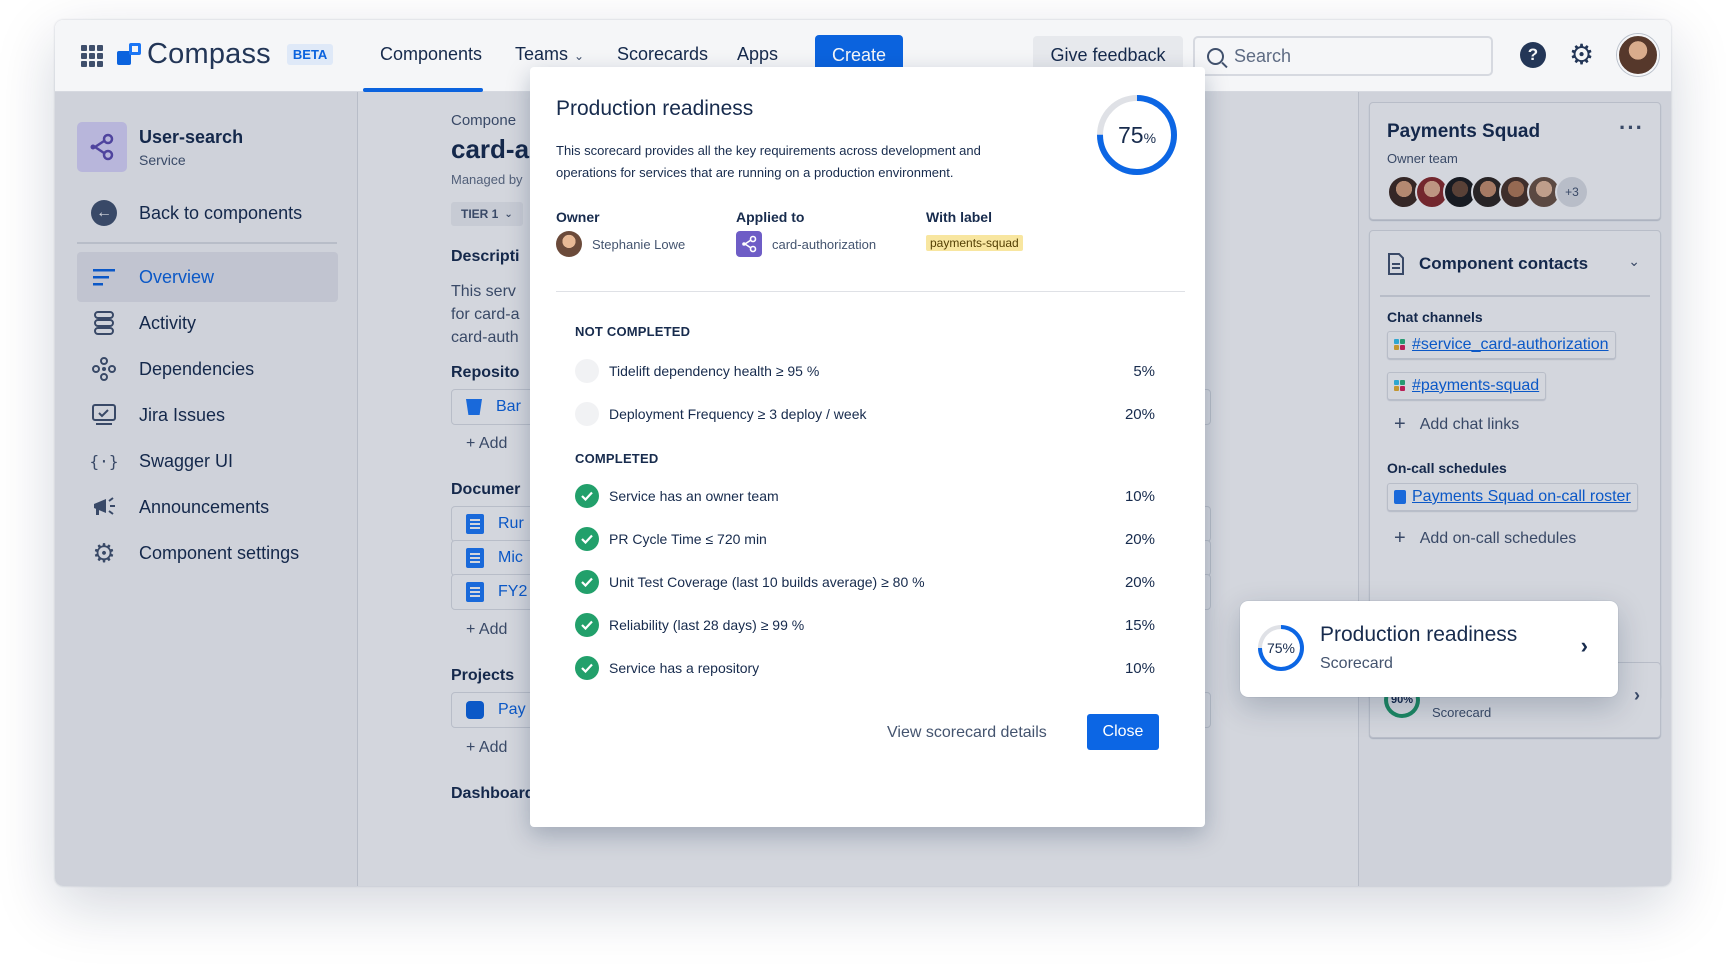 This screenshot has height=977, width=1726. What do you see at coordinates (749, 244) in the screenshot?
I see `service-icon` at bounding box center [749, 244].